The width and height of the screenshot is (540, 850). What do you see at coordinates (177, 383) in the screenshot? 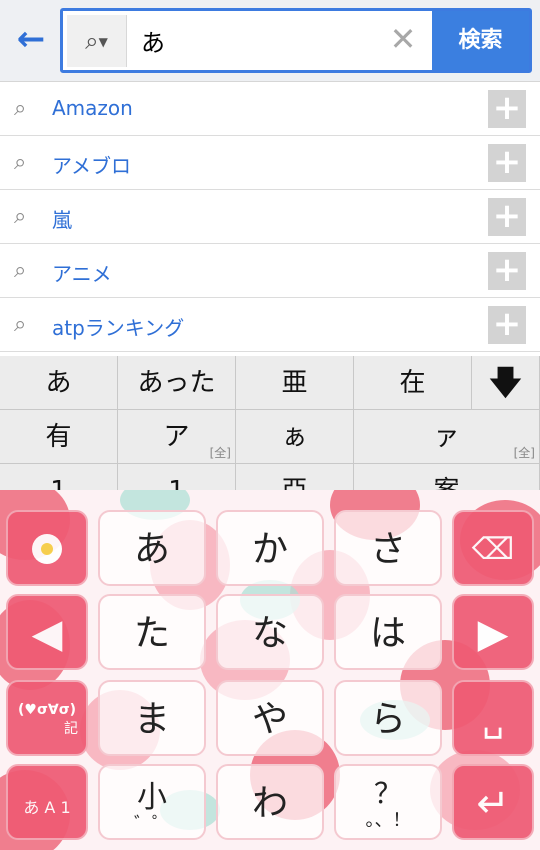
I see `candidate-item: あった` at bounding box center [177, 383].